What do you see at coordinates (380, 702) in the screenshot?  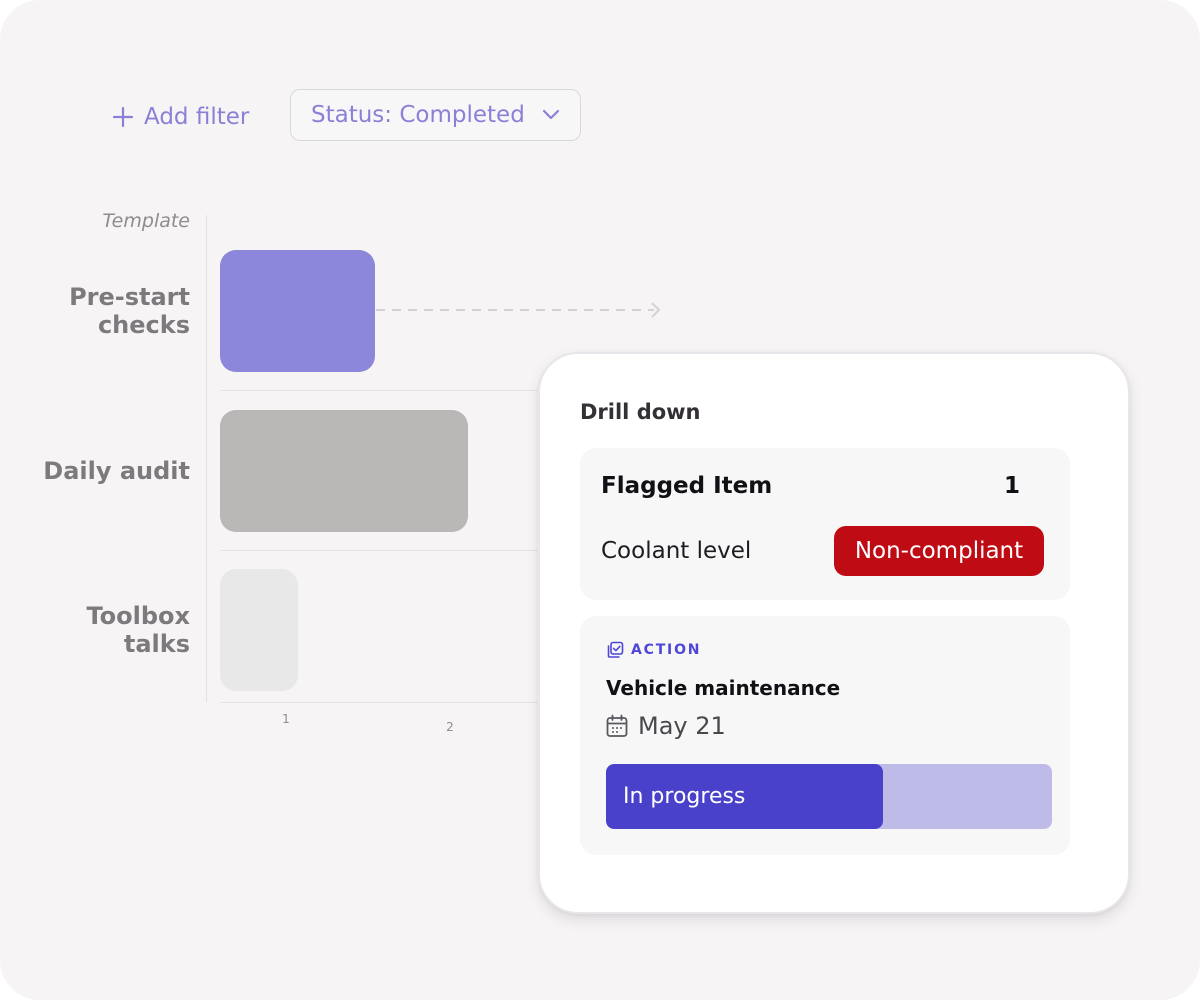 I see `x-axis-line` at bounding box center [380, 702].